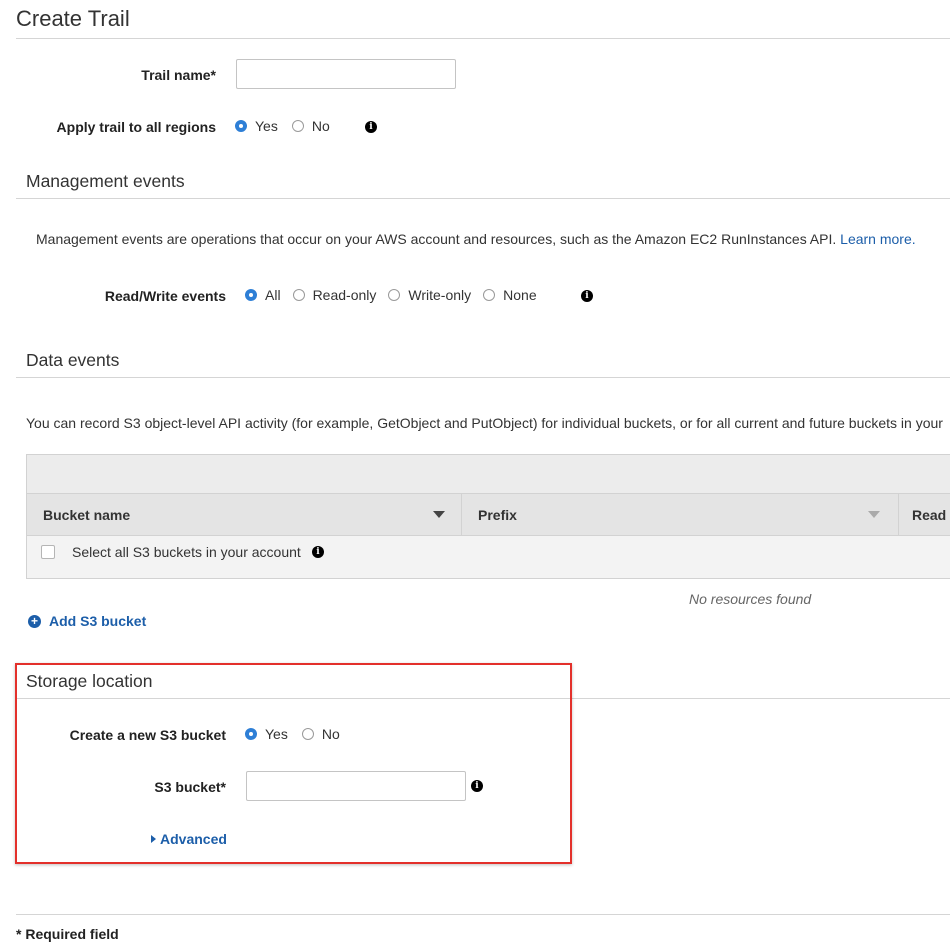  I want to click on table-header: Bucket name Prefix Read, so click(488, 515).